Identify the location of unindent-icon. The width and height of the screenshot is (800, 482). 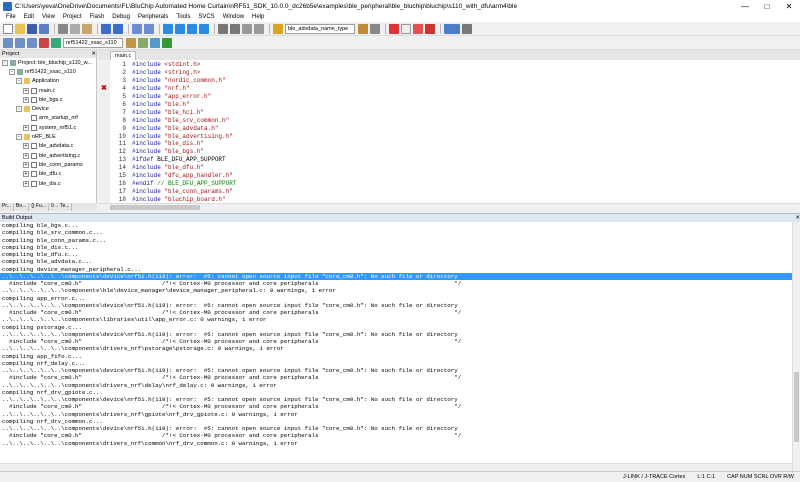
(235, 28).